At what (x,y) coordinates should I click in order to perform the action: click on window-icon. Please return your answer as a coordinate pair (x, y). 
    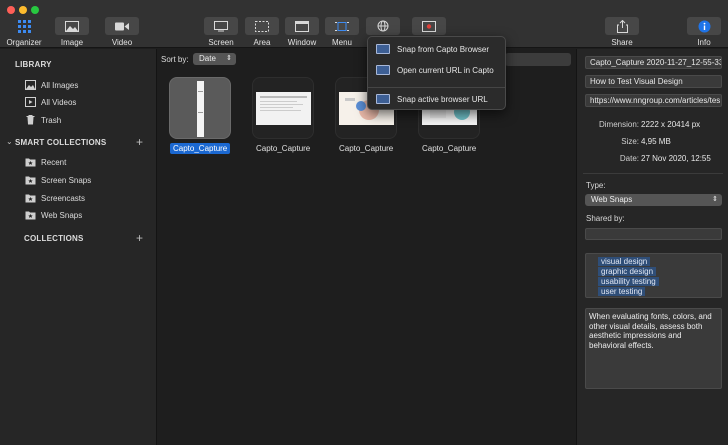
    Looking at the image, I should click on (302, 26).